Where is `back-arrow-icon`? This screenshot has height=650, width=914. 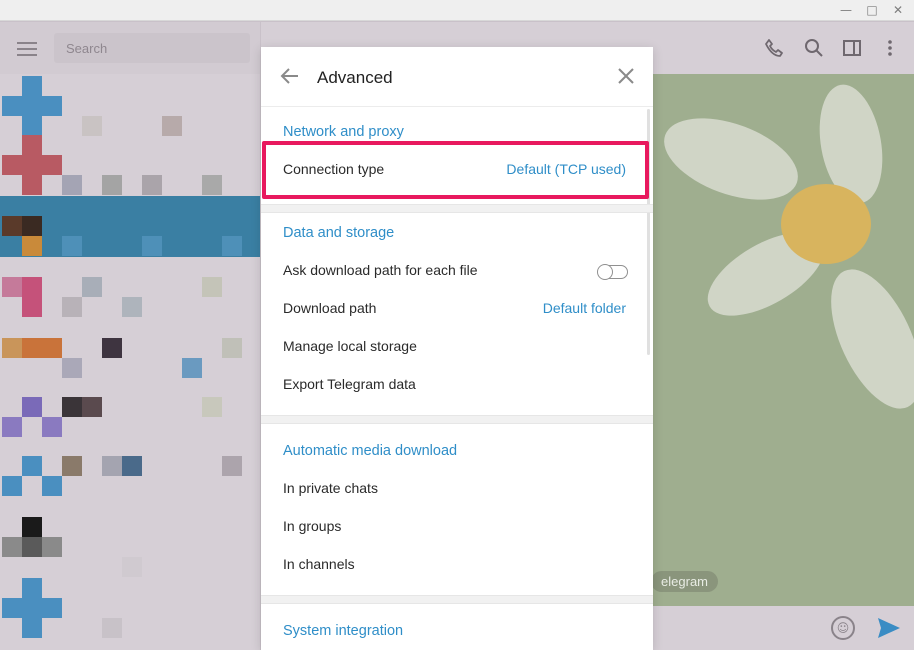
back-arrow-icon is located at coordinates (290, 76).